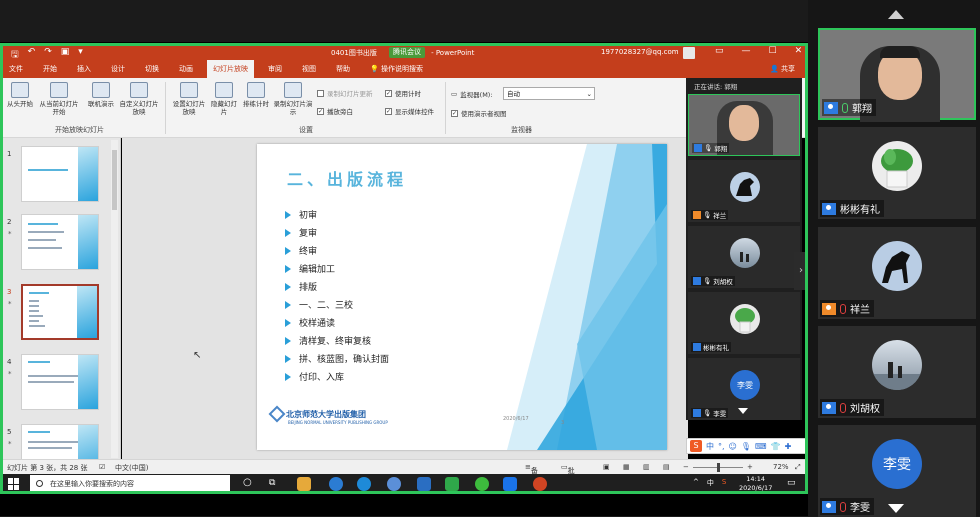 Image resolution: width=980 pixels, height=517 pixels. What do you see at coordinates (743, 411) in the screenshot?
I see `chevron-down-icon` at bounding box center [743, 411].